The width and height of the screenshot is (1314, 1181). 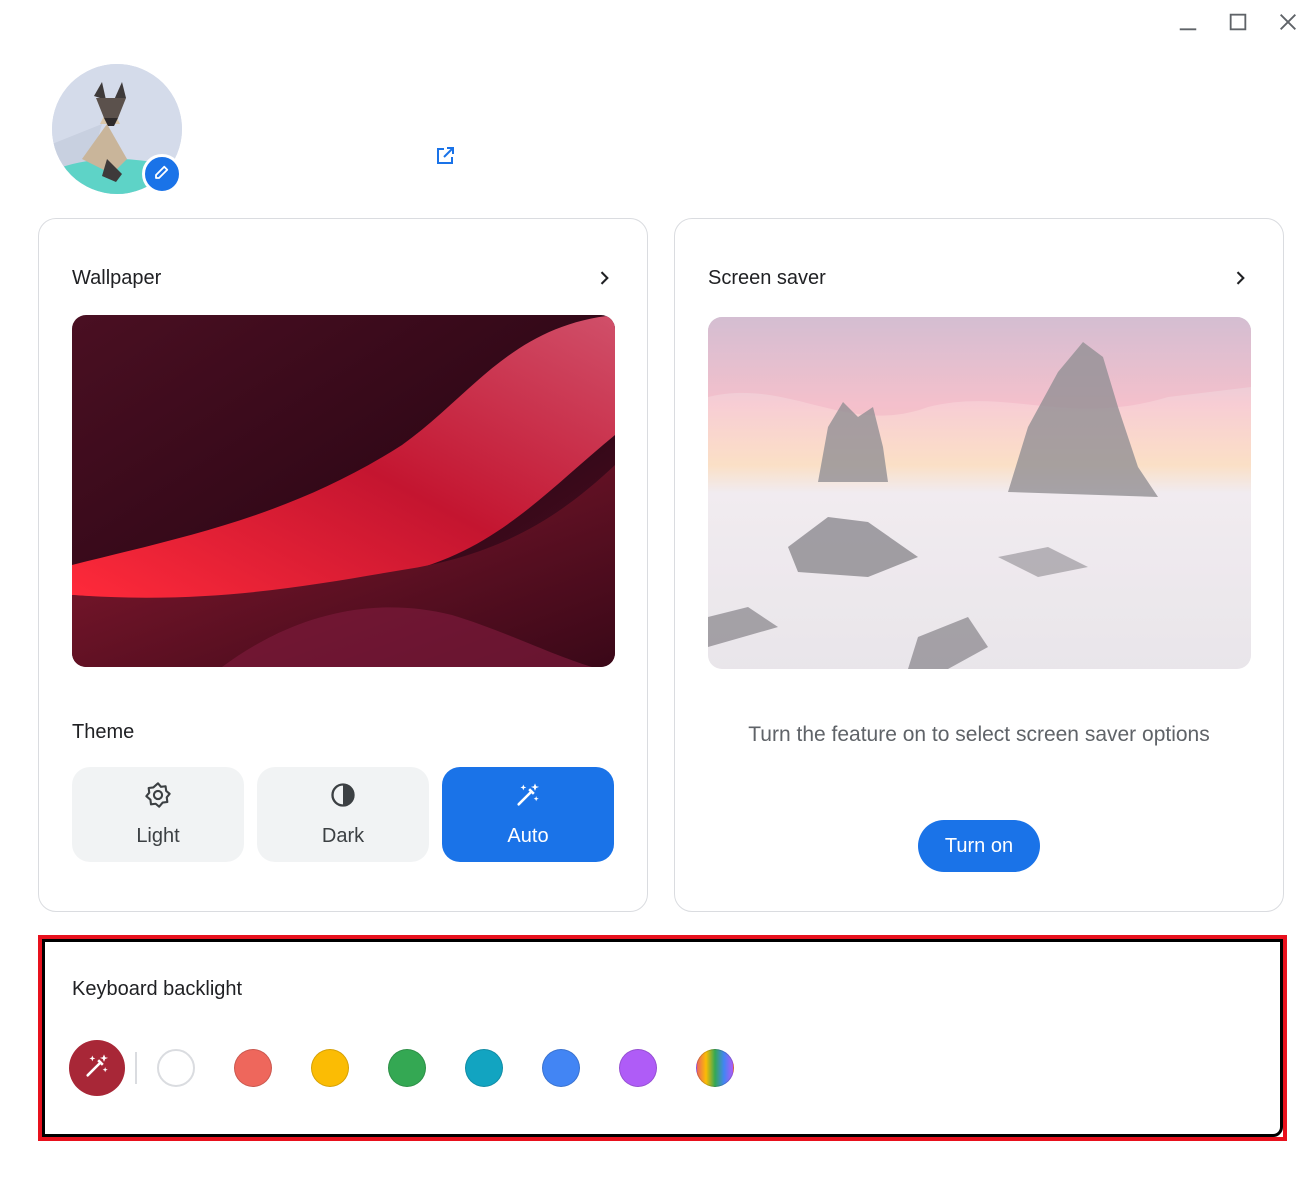 I want to click on divider, so click(x=136, y=1068).